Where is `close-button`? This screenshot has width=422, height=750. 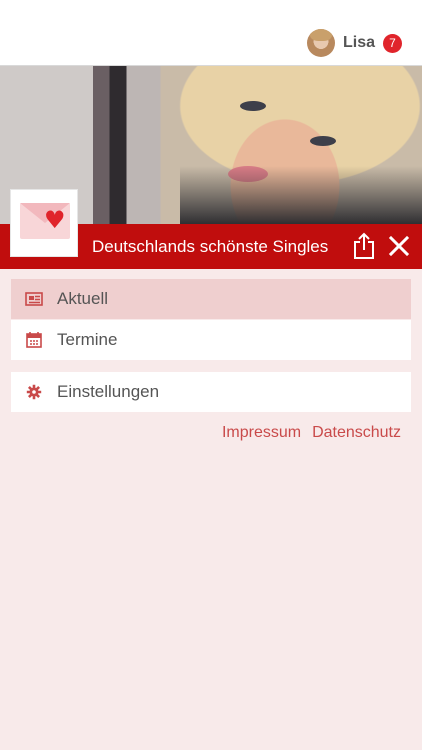 close-button is located at coordinates (399, 246).